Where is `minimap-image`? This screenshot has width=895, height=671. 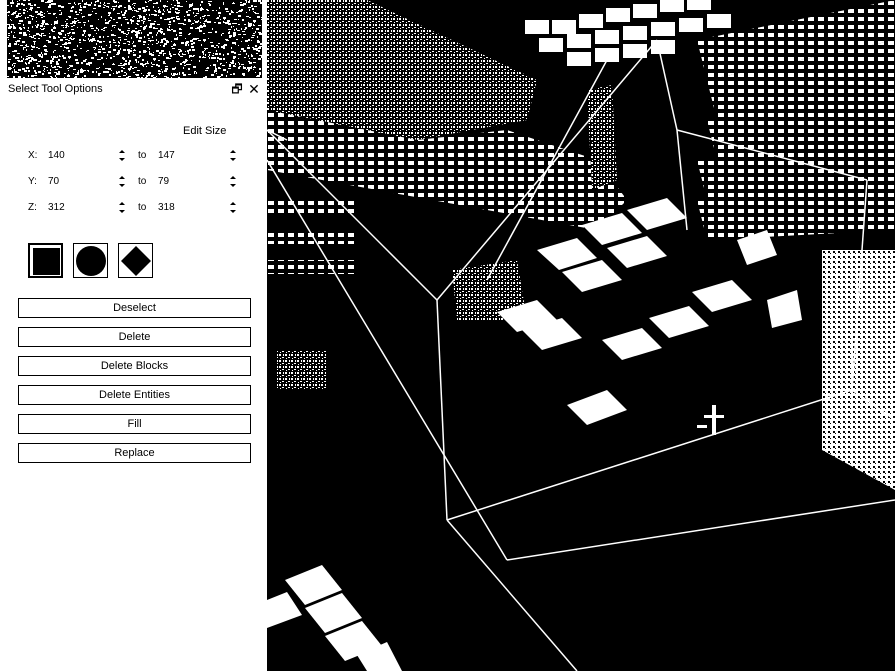 minimap-image is located at coordinates (134, 39).